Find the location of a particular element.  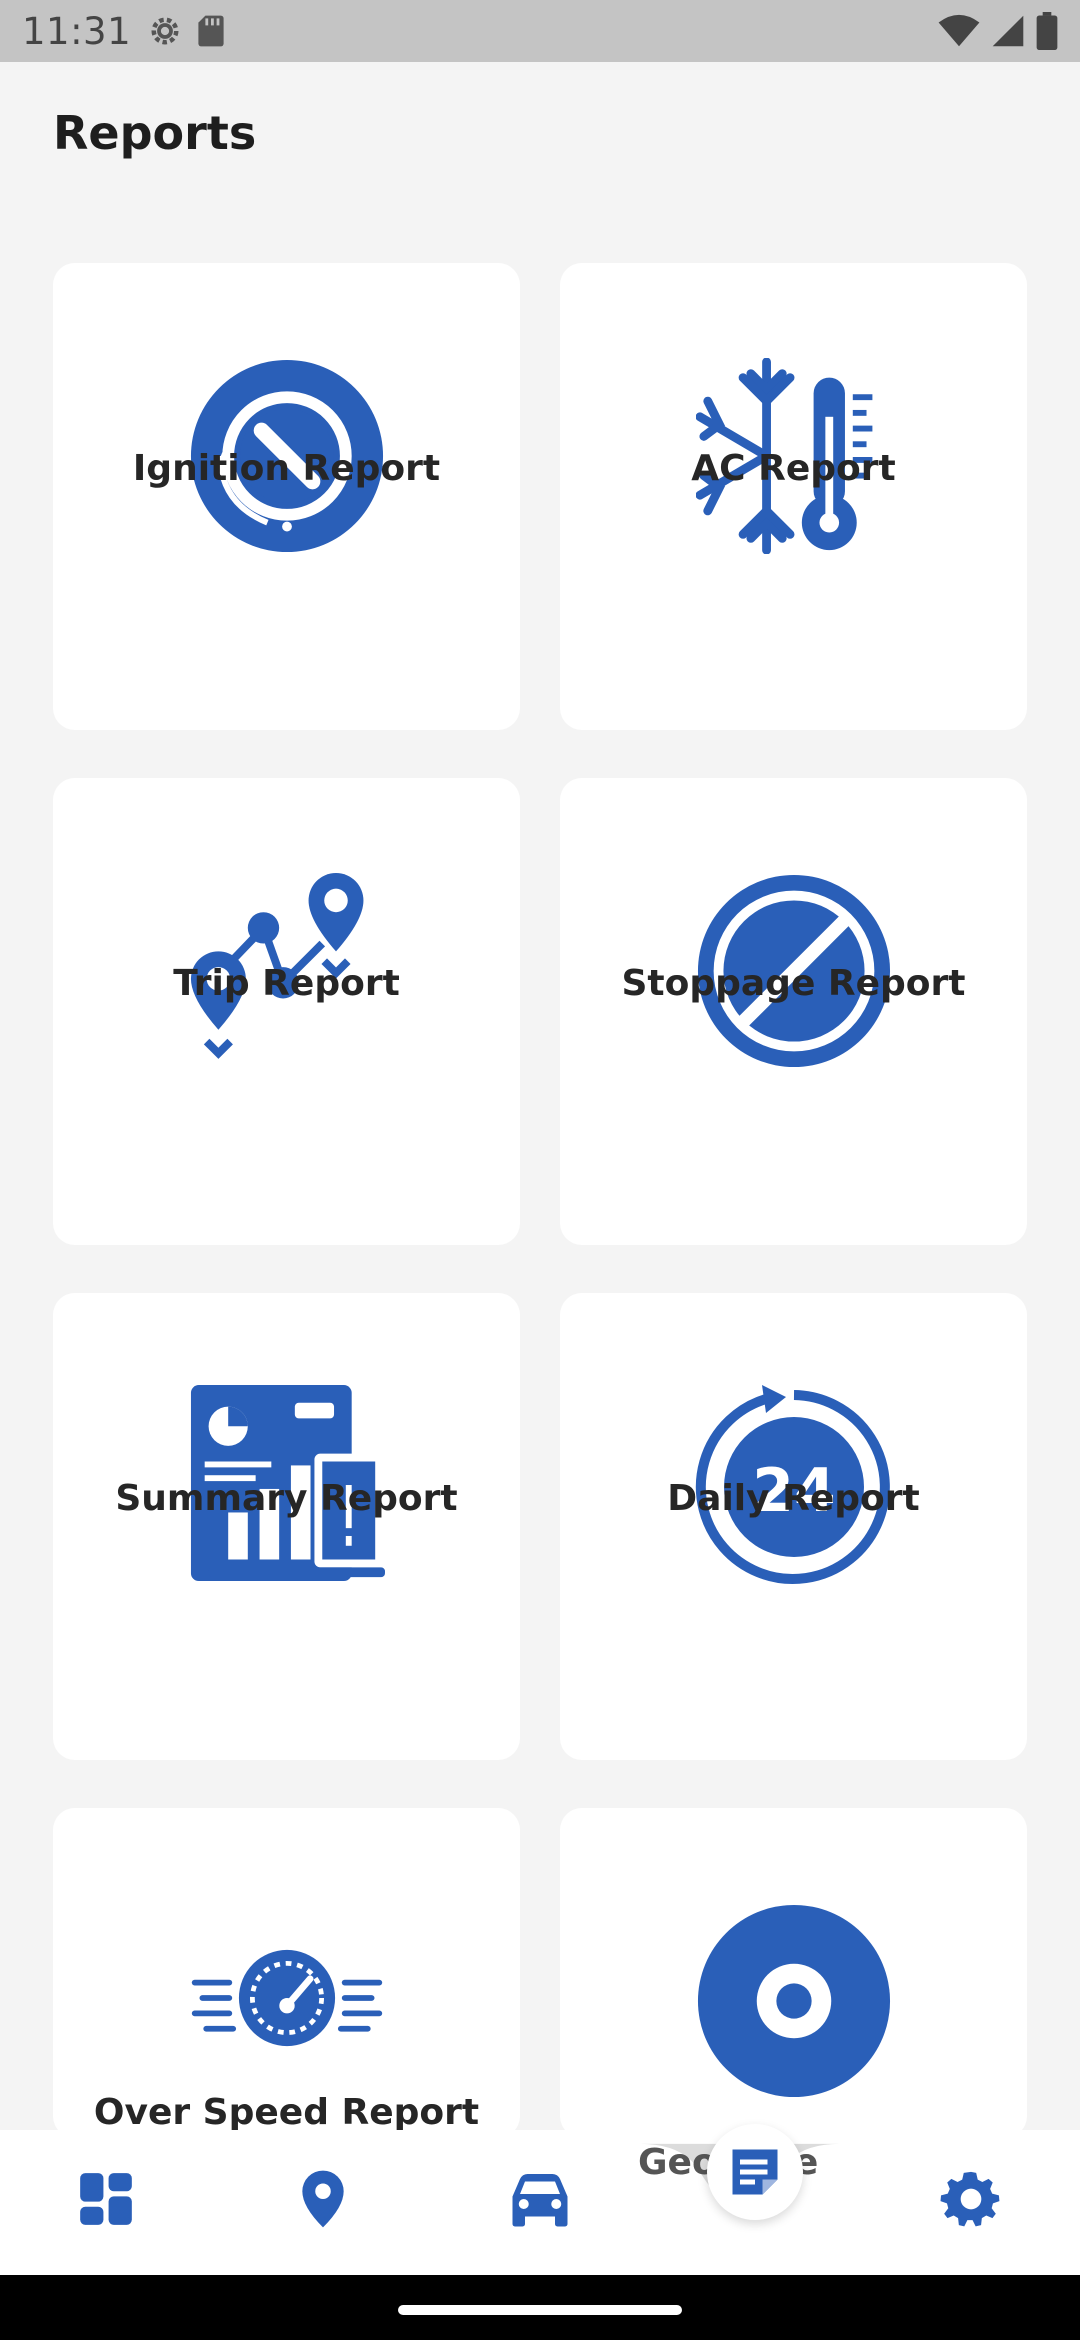

signal-icon is located at coordinates (1008, 31).